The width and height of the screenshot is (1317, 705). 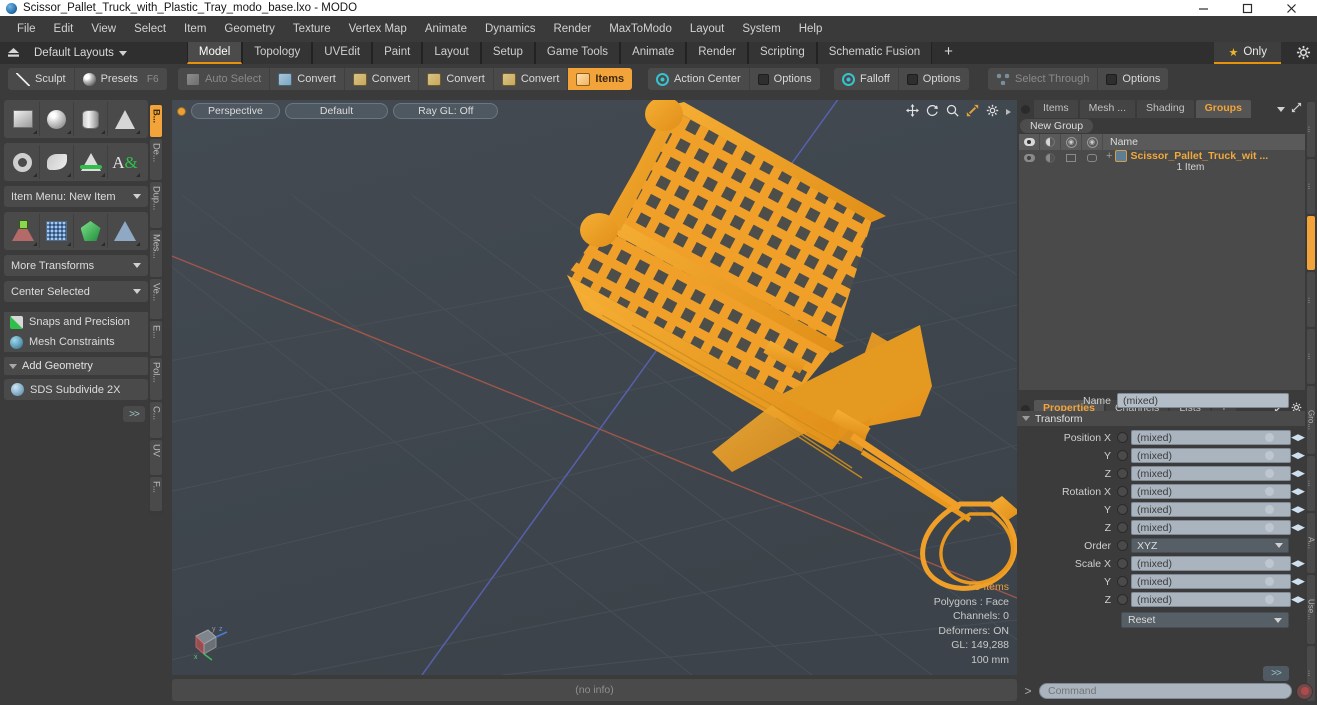 I want to click on more-transforms-dropdown: More Transforms, so click(x=76, y=265).